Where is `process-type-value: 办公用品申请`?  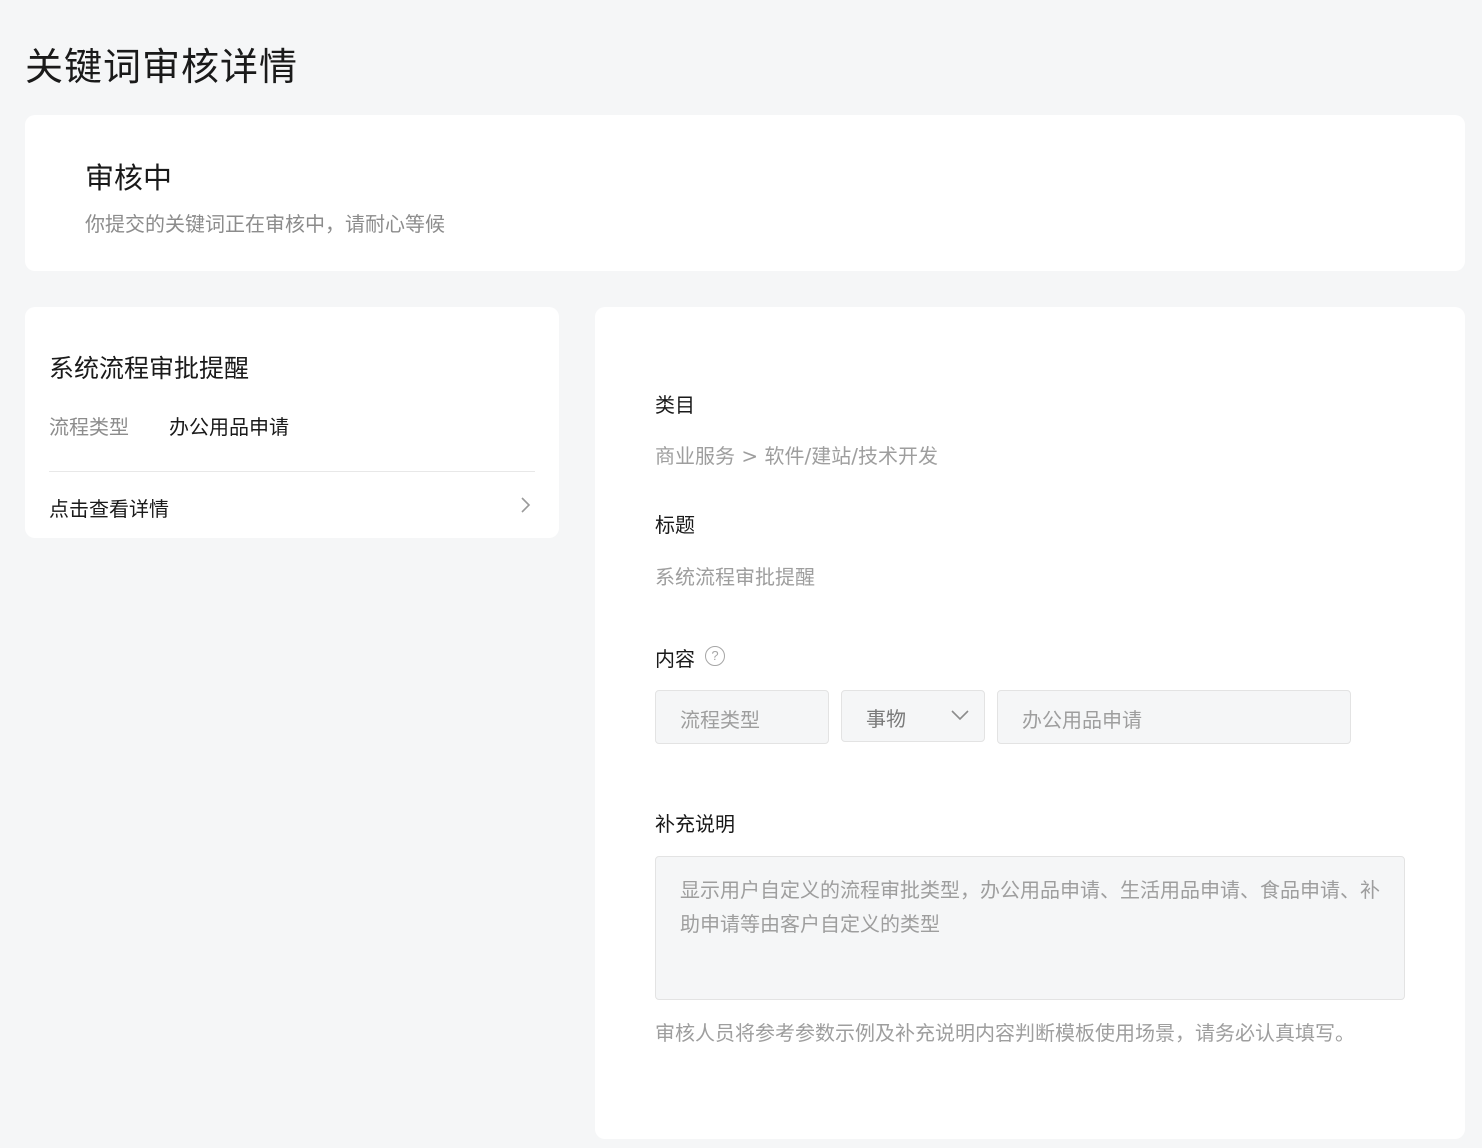 process-type-value: 办公用品申请 is located at coordinates (229, 427).